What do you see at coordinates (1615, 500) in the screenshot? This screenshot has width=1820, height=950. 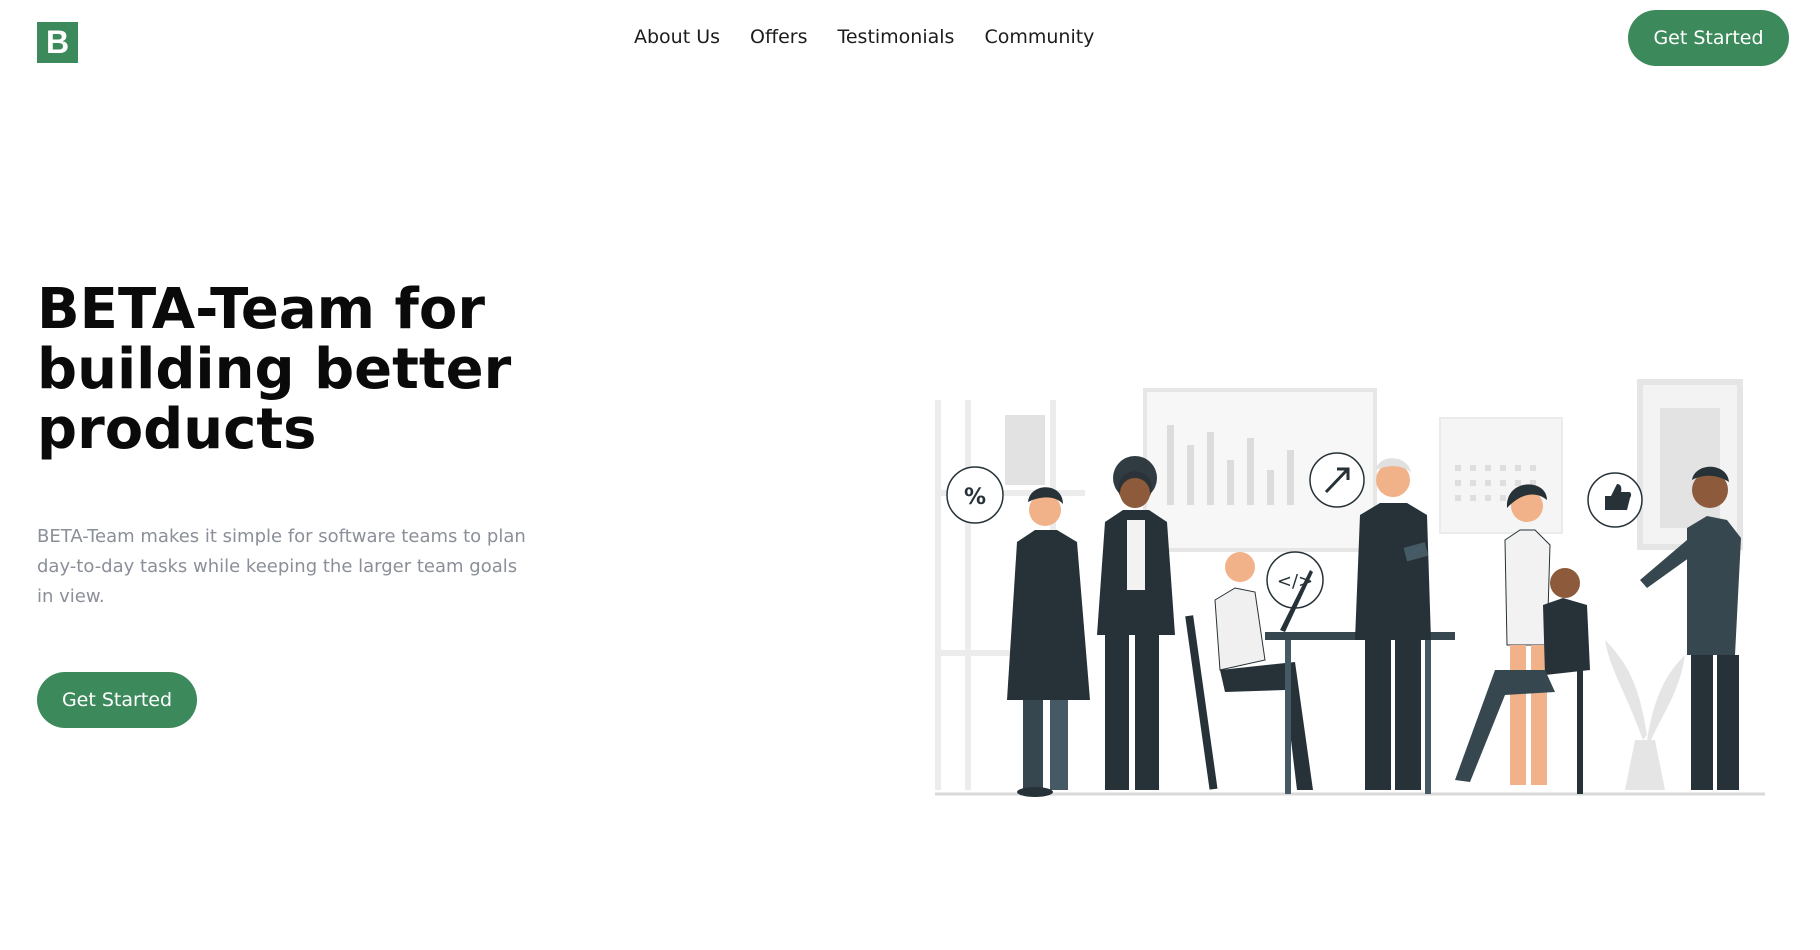 I see `thumbs-up-bubble` at bounding box center [1615, 500].